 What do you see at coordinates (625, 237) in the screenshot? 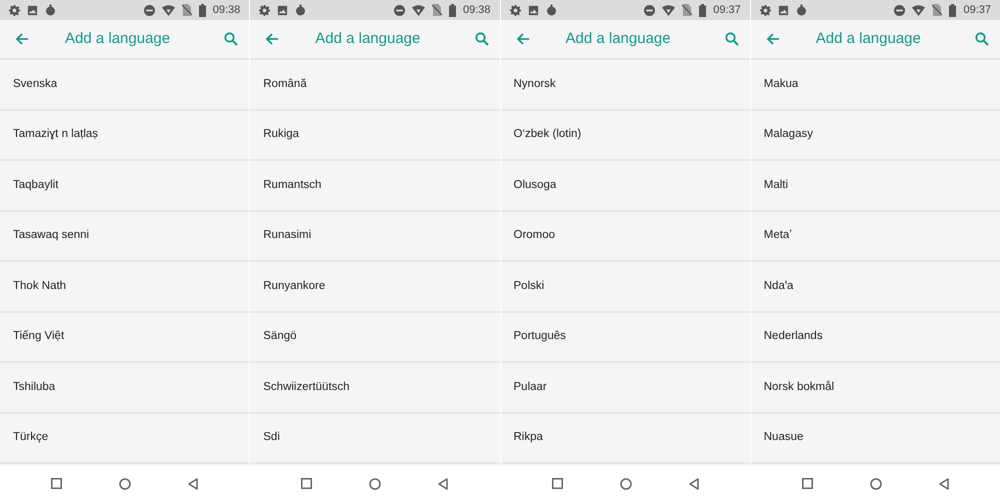
I see `language-item: Oromoo` at bounding box center [625, 237].